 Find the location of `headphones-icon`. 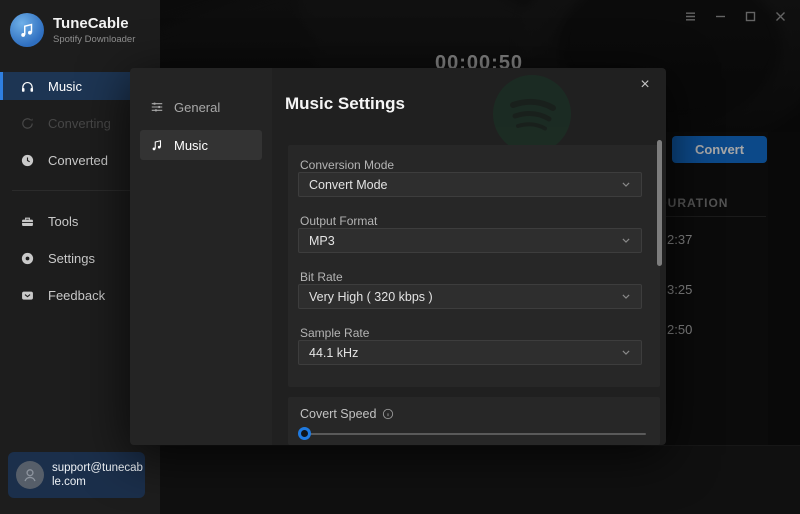

headphones-icon is located at coordinates (27, 86).